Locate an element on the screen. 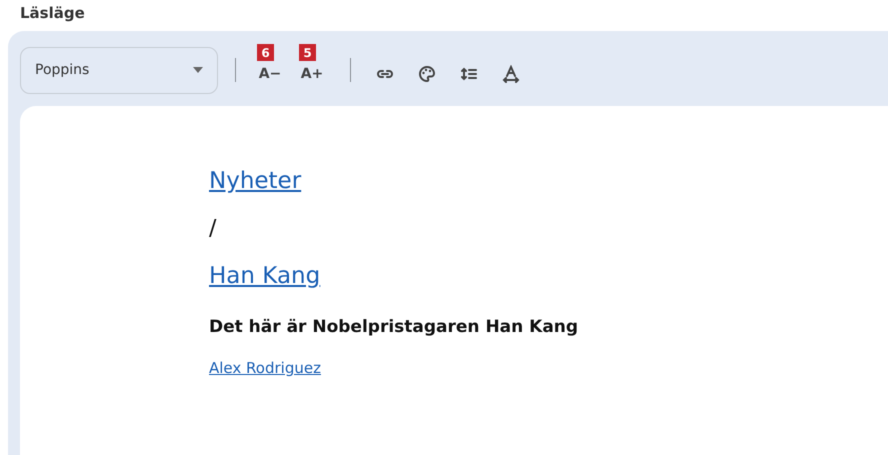 Image resolution: width=888 pixels, height=455 pixels. increase-font-button: A+ is located at coordinates (312, 74).